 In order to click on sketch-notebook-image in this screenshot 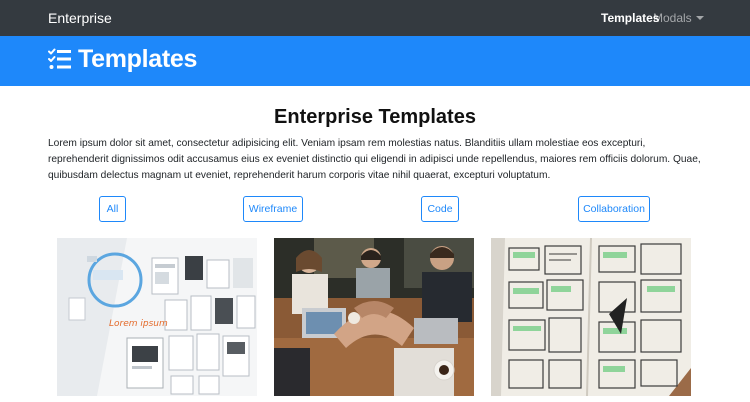, I will do `click(591, 317)`.